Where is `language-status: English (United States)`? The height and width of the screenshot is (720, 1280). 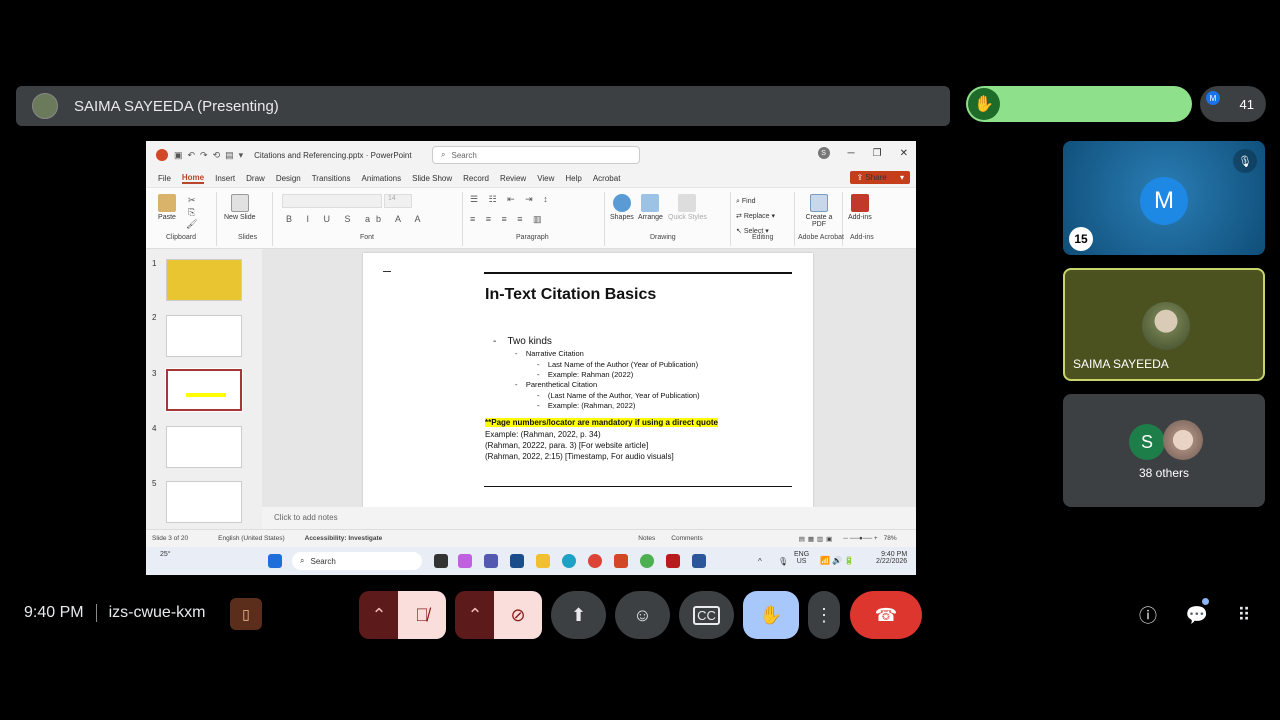 language-status: English (United States) is located at coordinates (251, 538).